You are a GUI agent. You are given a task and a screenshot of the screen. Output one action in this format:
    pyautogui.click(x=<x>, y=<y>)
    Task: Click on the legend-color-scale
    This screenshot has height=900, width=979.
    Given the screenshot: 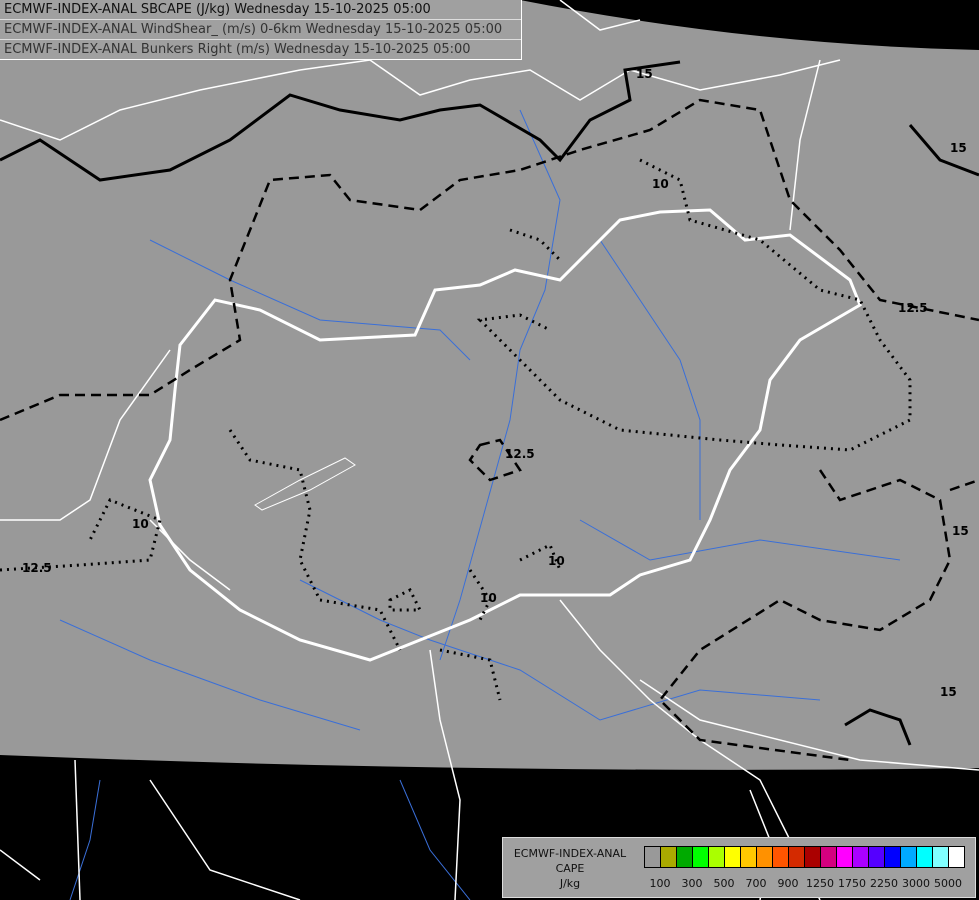 What is the action you would take?
    pyautogui.click(x=804, y=857)
    